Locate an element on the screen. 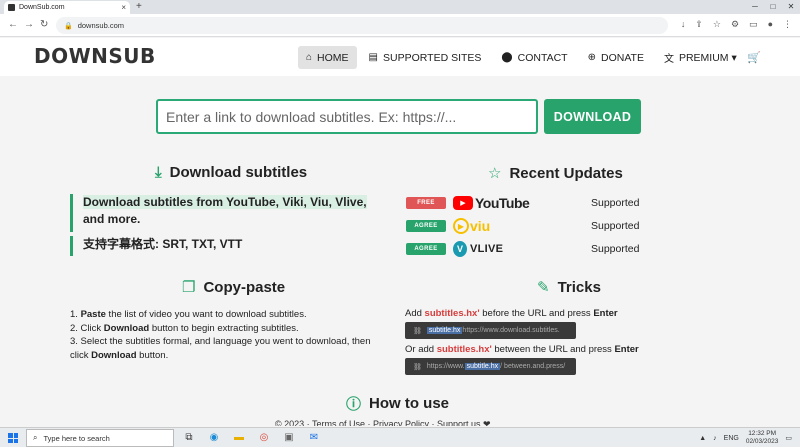 The image size is (800, 447). download-subtitles-heading: ⤓ Download subtitles is located at coordinates (231, 172).